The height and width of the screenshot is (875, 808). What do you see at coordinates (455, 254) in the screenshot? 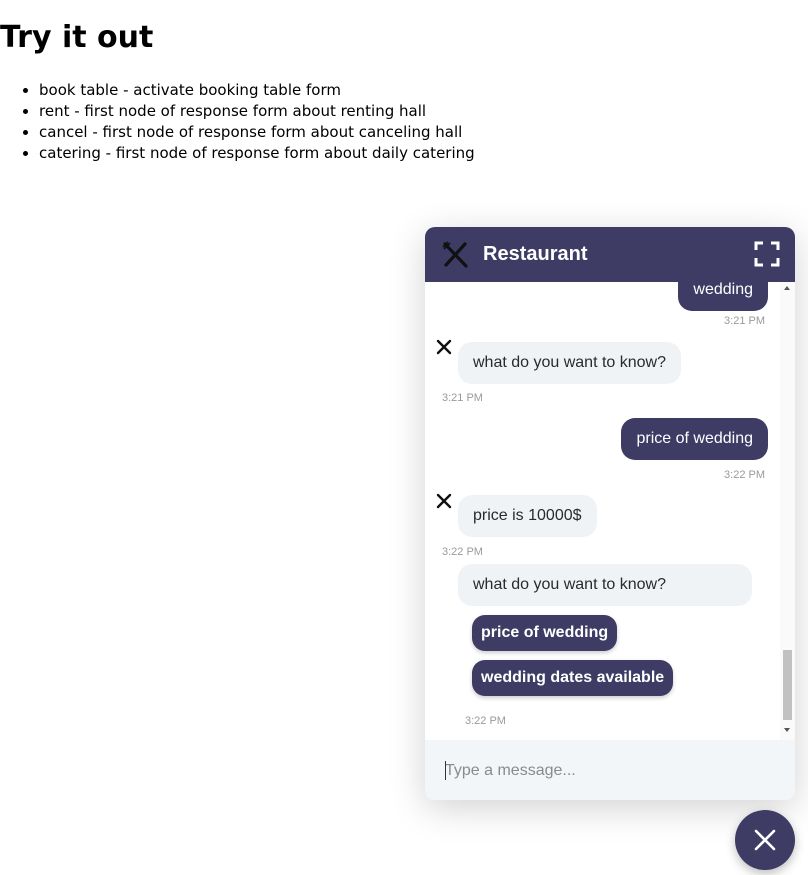
I see `fork-knife-icon` at bounding box center [455, 254].